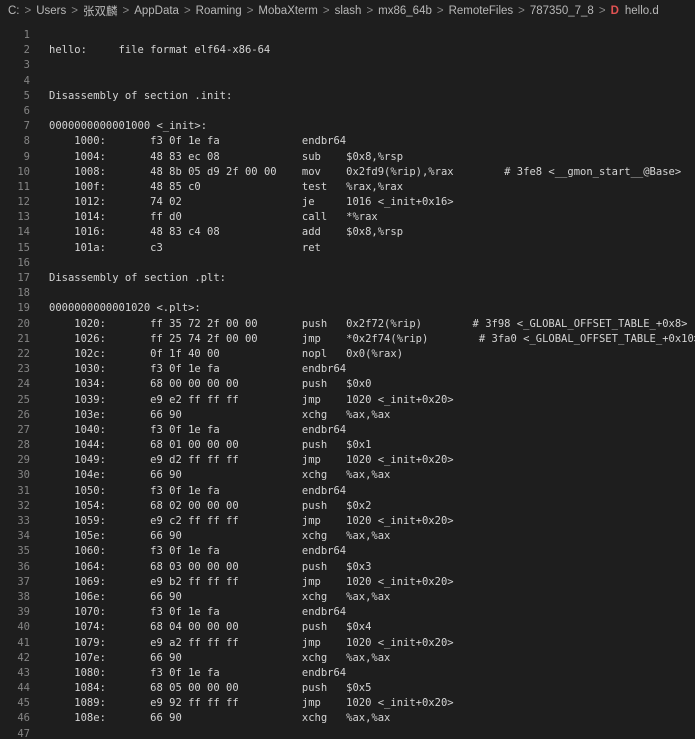  I want to click on line-number: 8, so click(26, 141).